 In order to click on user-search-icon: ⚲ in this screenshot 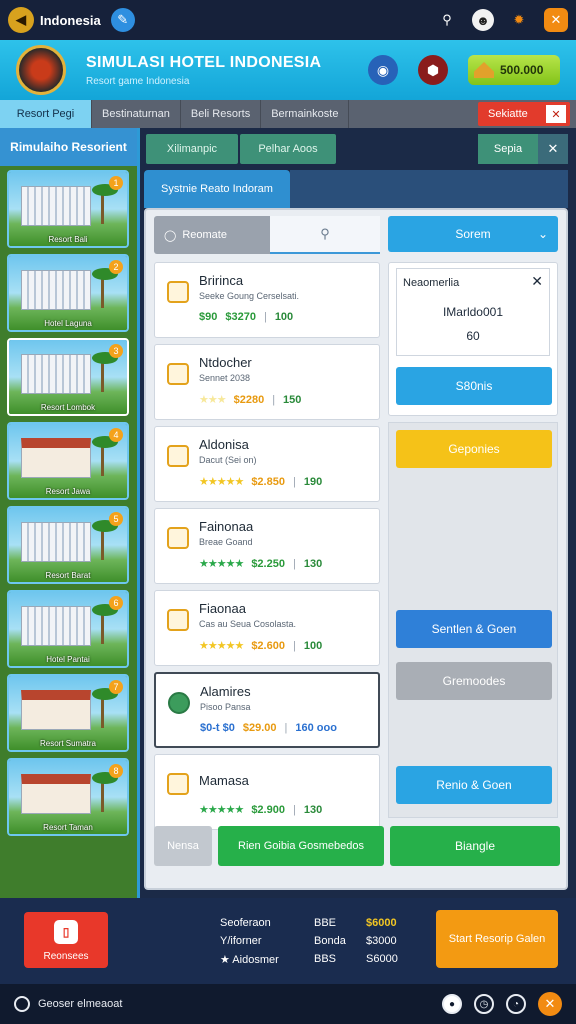, I will do `click(447, 20)`.